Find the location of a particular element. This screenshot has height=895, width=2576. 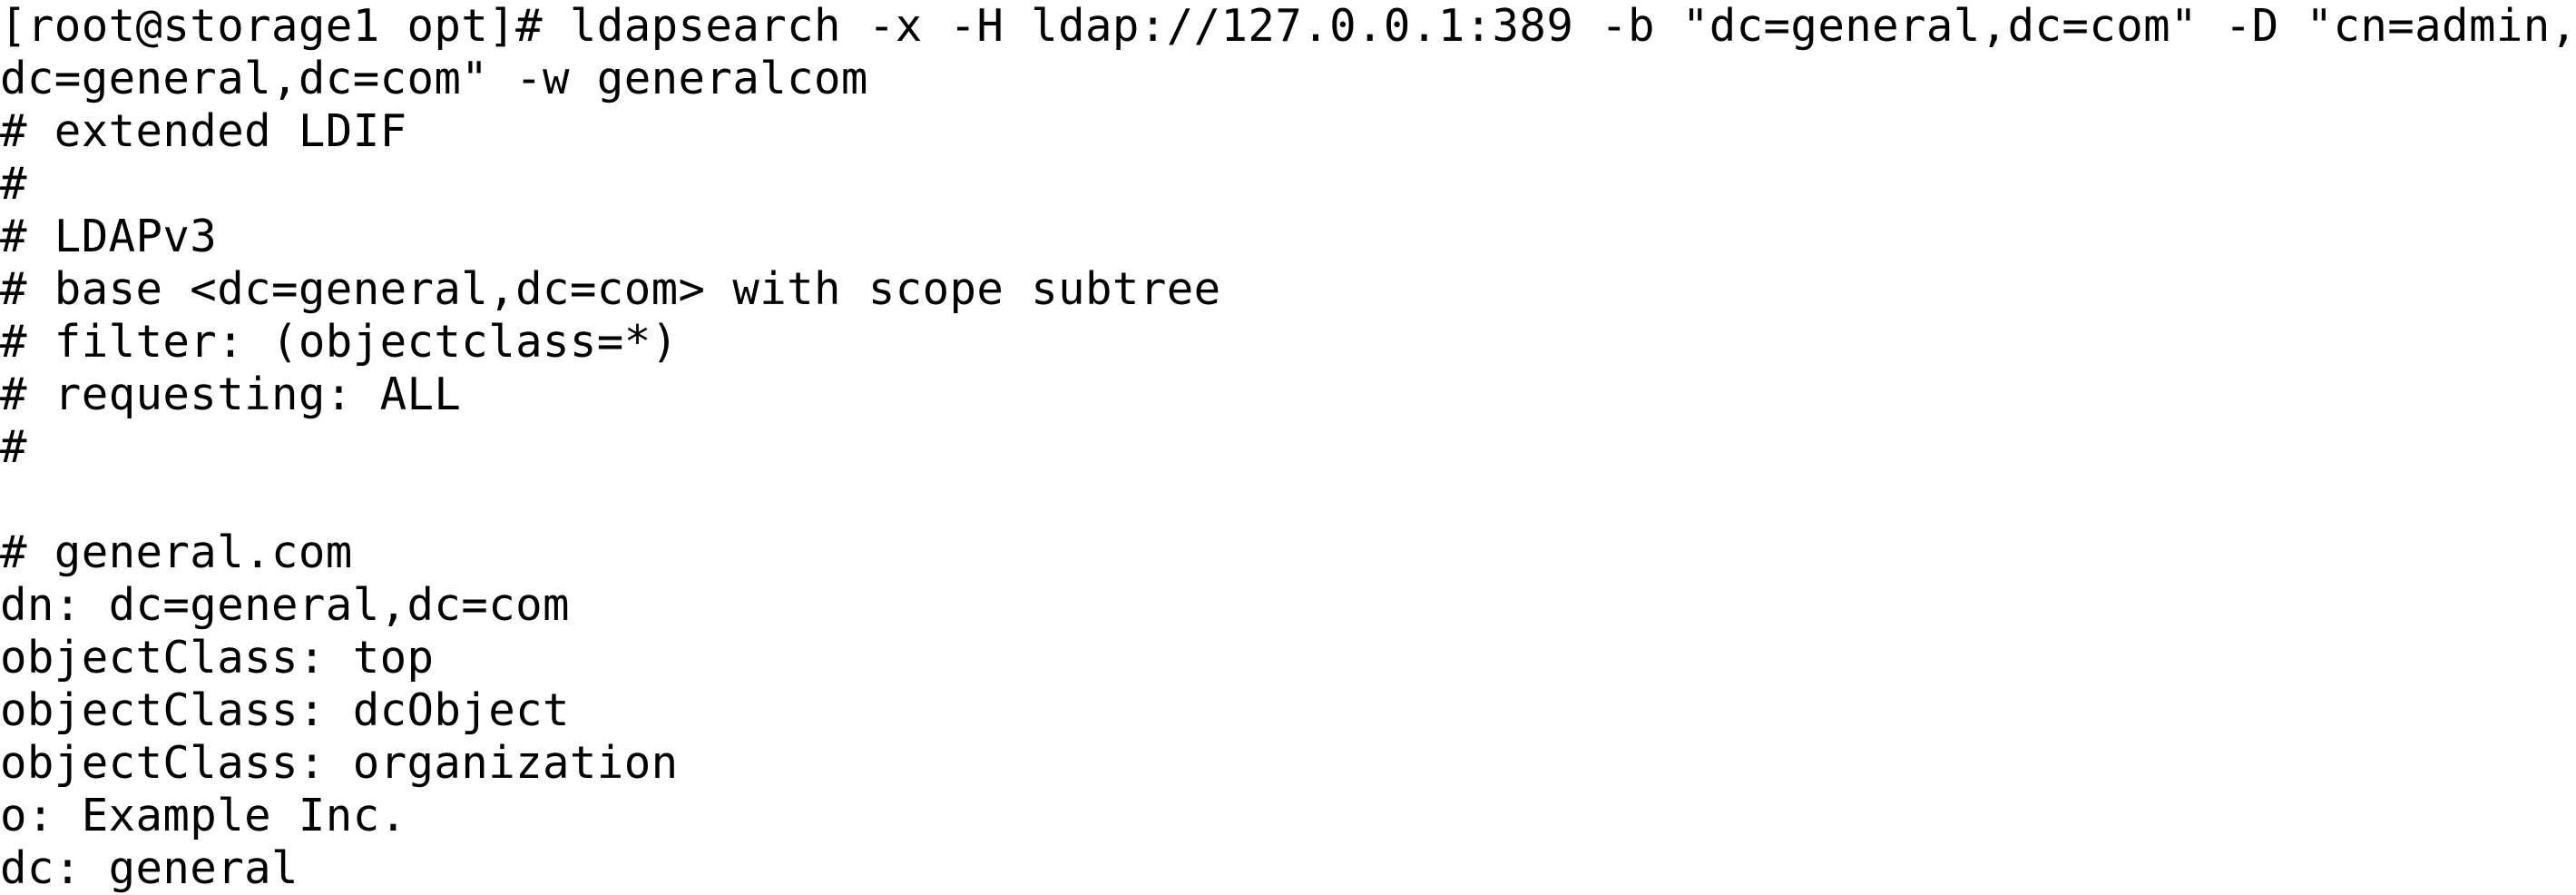

output-line: dc: general is located at coordinates (149, 868).